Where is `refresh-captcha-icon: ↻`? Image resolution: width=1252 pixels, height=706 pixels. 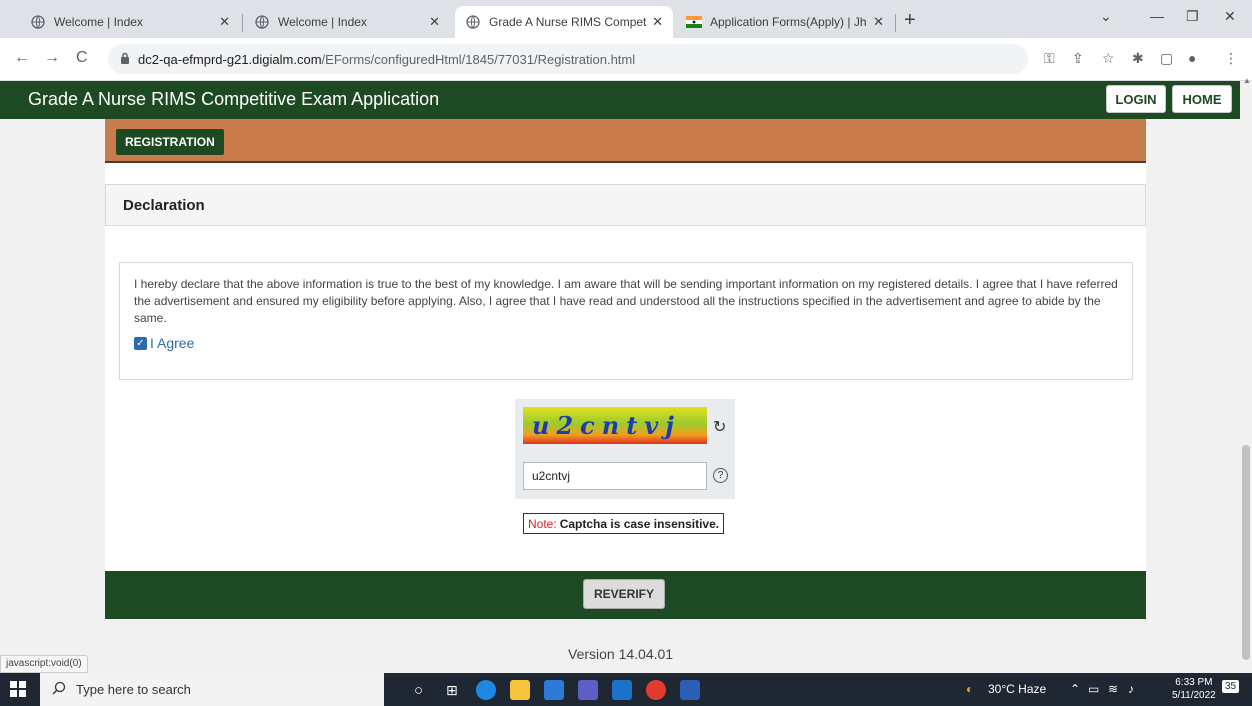 refresh-captcha-icon: ↻ is located at coordinates (719, 427).